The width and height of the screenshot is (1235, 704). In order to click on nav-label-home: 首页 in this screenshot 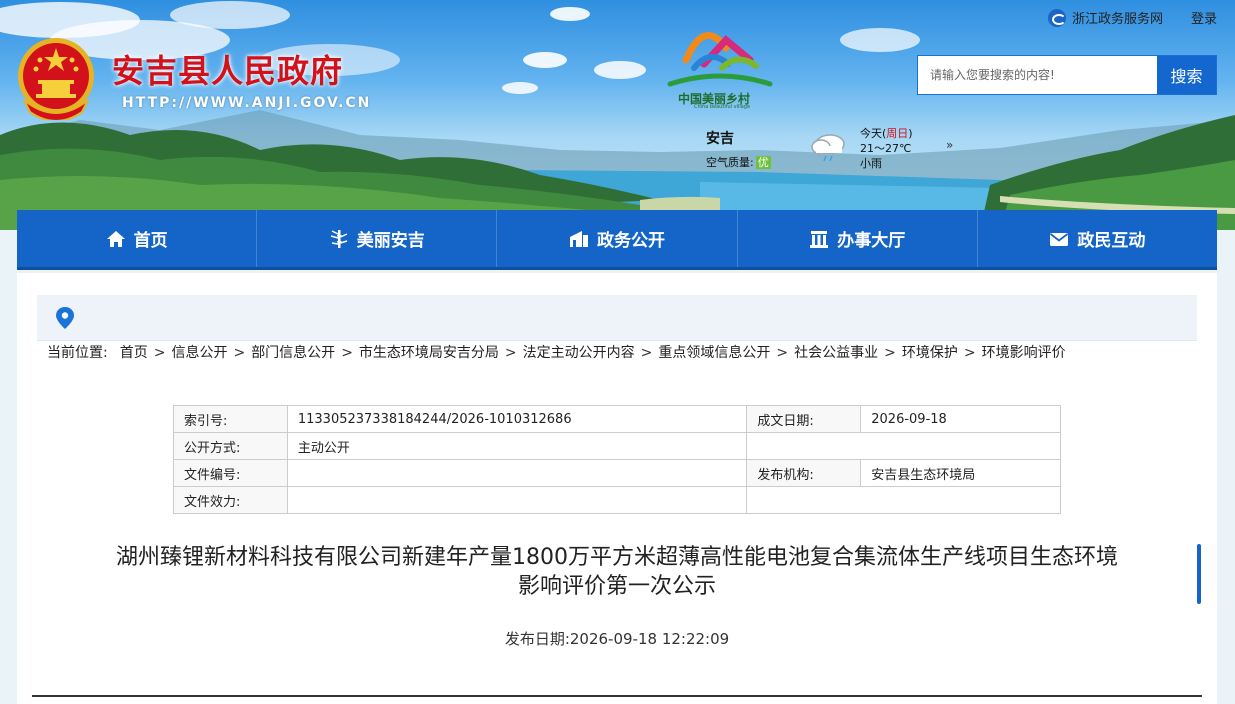, I will do `click(150, 241)`.